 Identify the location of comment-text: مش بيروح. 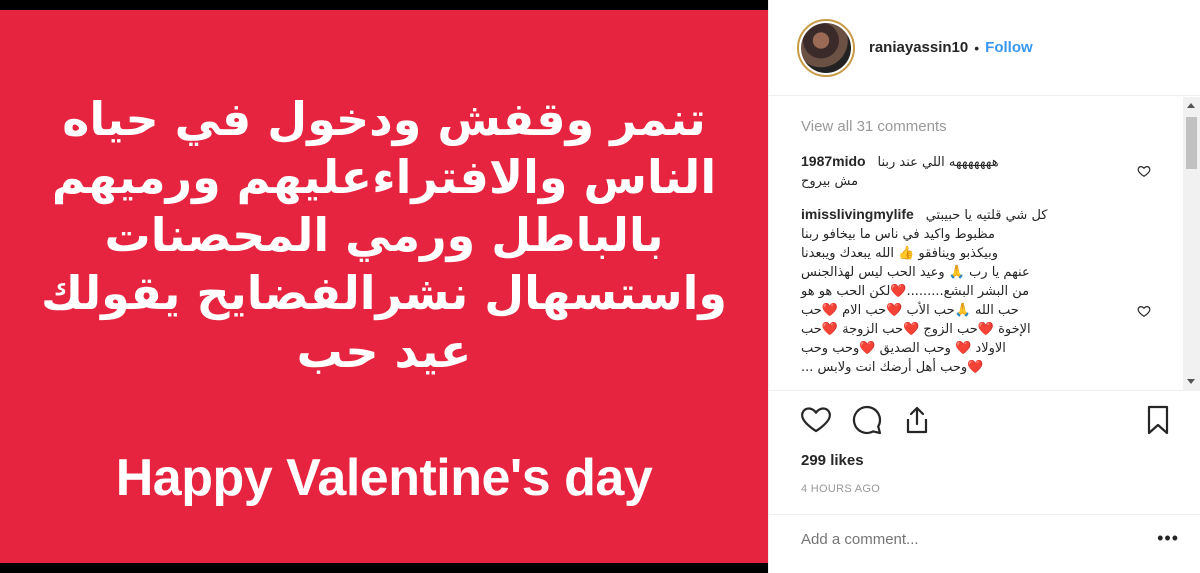
(830, 181).